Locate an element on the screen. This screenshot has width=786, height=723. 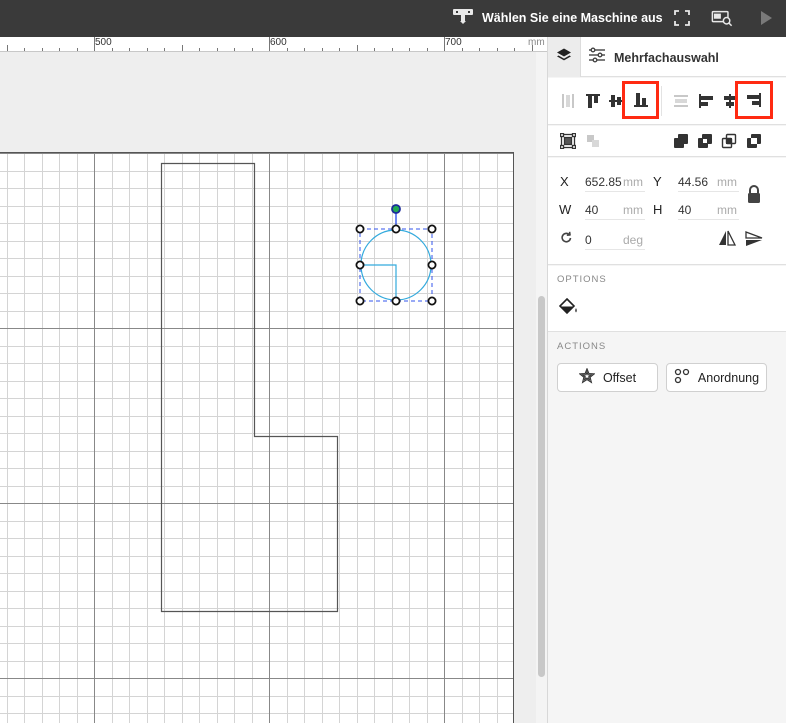
ruler-label-600: 600 is located at coordinates (278, 42).